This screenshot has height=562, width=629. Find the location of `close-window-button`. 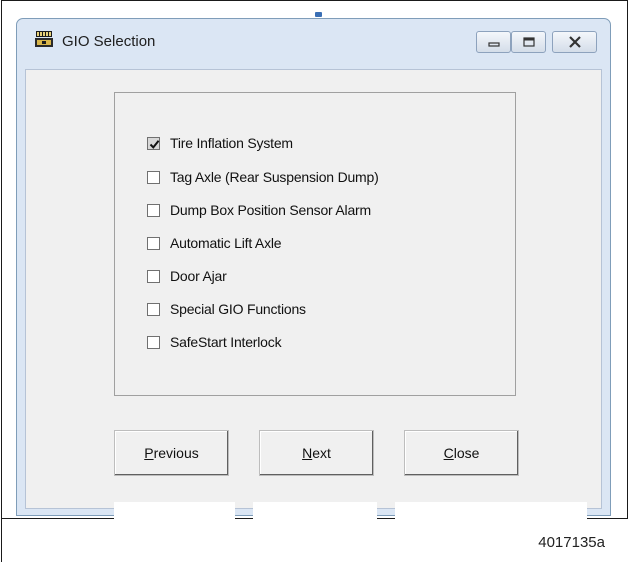

close-window-button is located at coordinates (574, 42).